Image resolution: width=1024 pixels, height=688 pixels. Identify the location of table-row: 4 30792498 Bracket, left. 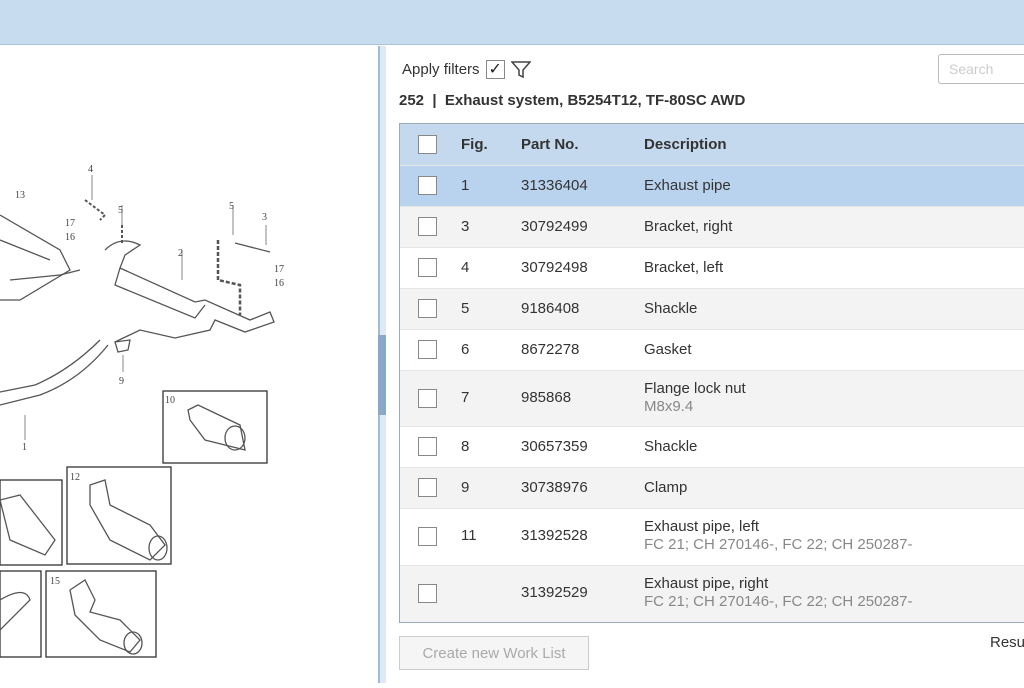
(712, 267).